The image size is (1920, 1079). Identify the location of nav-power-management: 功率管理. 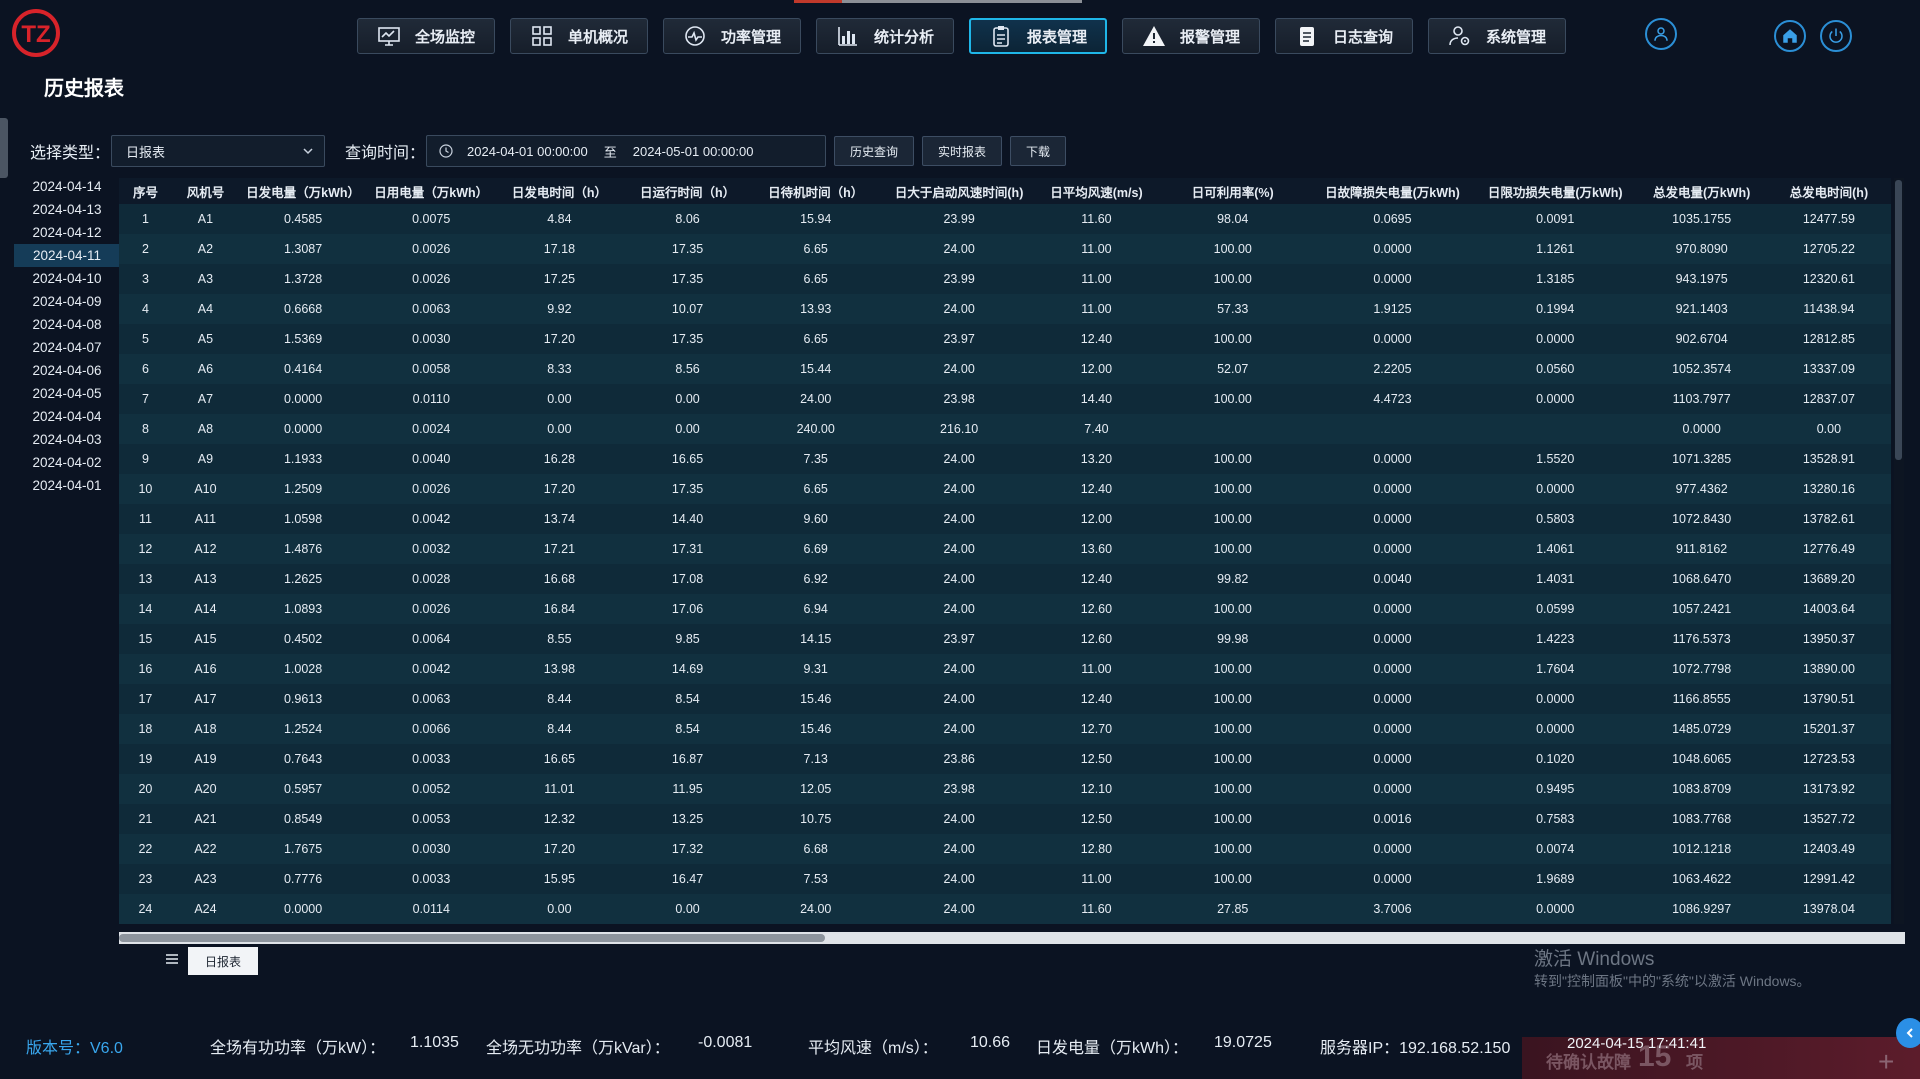
(732, 36).